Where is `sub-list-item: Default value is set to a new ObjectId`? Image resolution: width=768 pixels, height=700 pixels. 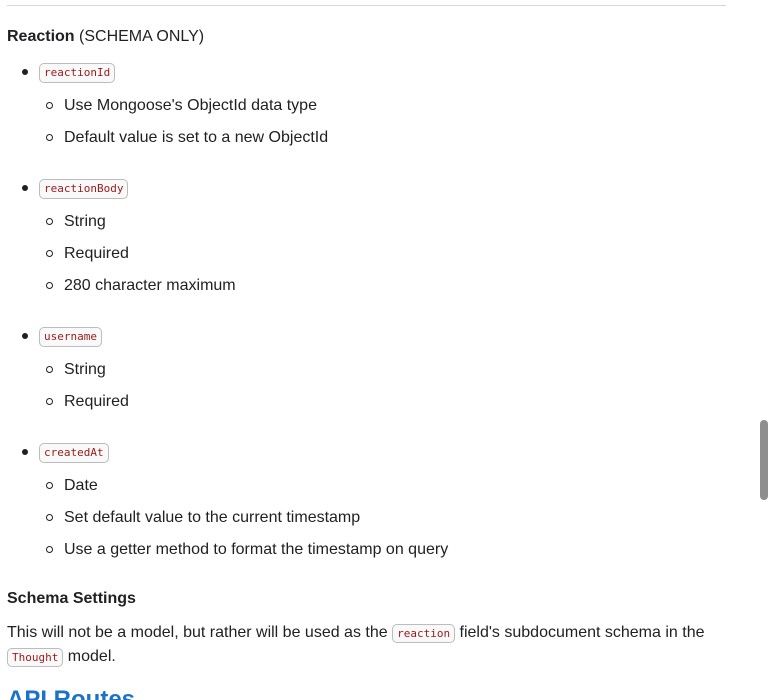
sub-list-item: Default value is set to a new ObjectId is located at coordinates (350, 138).